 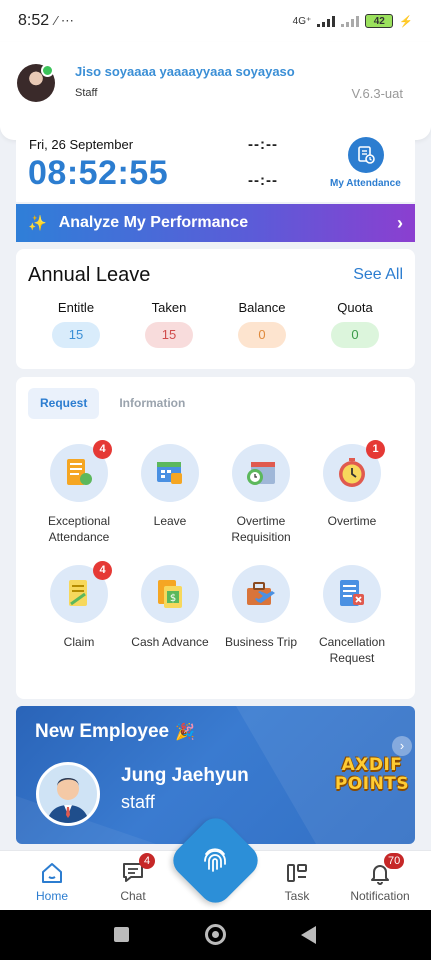 I want to click on see-all-link: See All, so click(x=378, y=275).